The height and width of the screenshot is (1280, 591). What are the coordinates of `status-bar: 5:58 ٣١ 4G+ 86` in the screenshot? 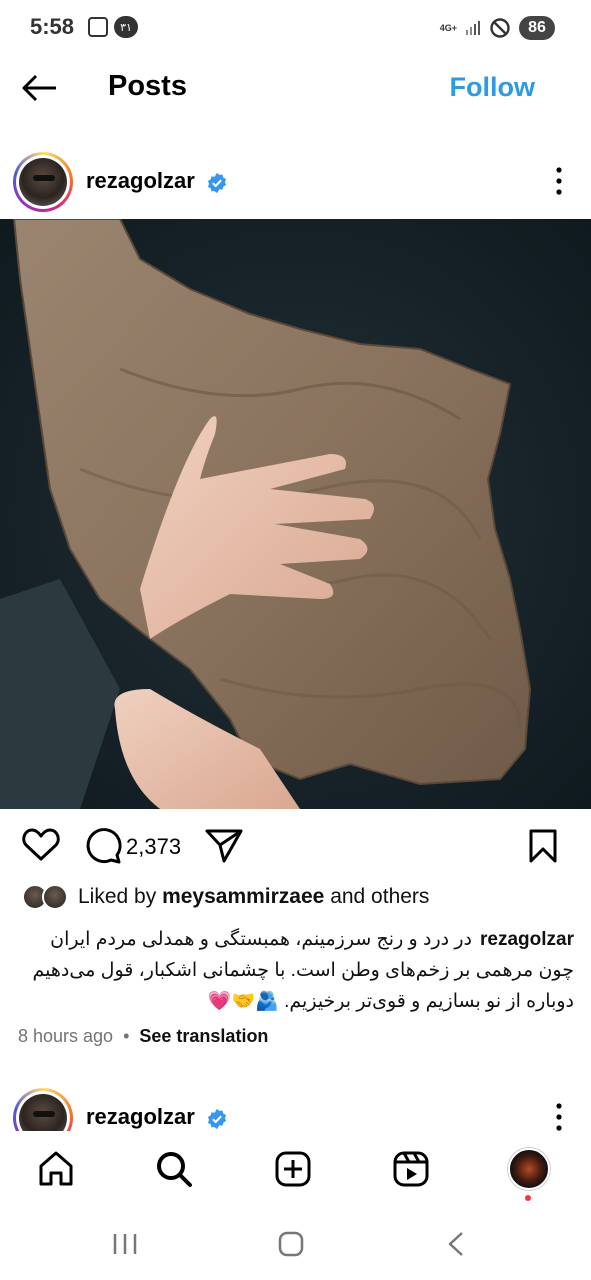 It's located at (295, 28).